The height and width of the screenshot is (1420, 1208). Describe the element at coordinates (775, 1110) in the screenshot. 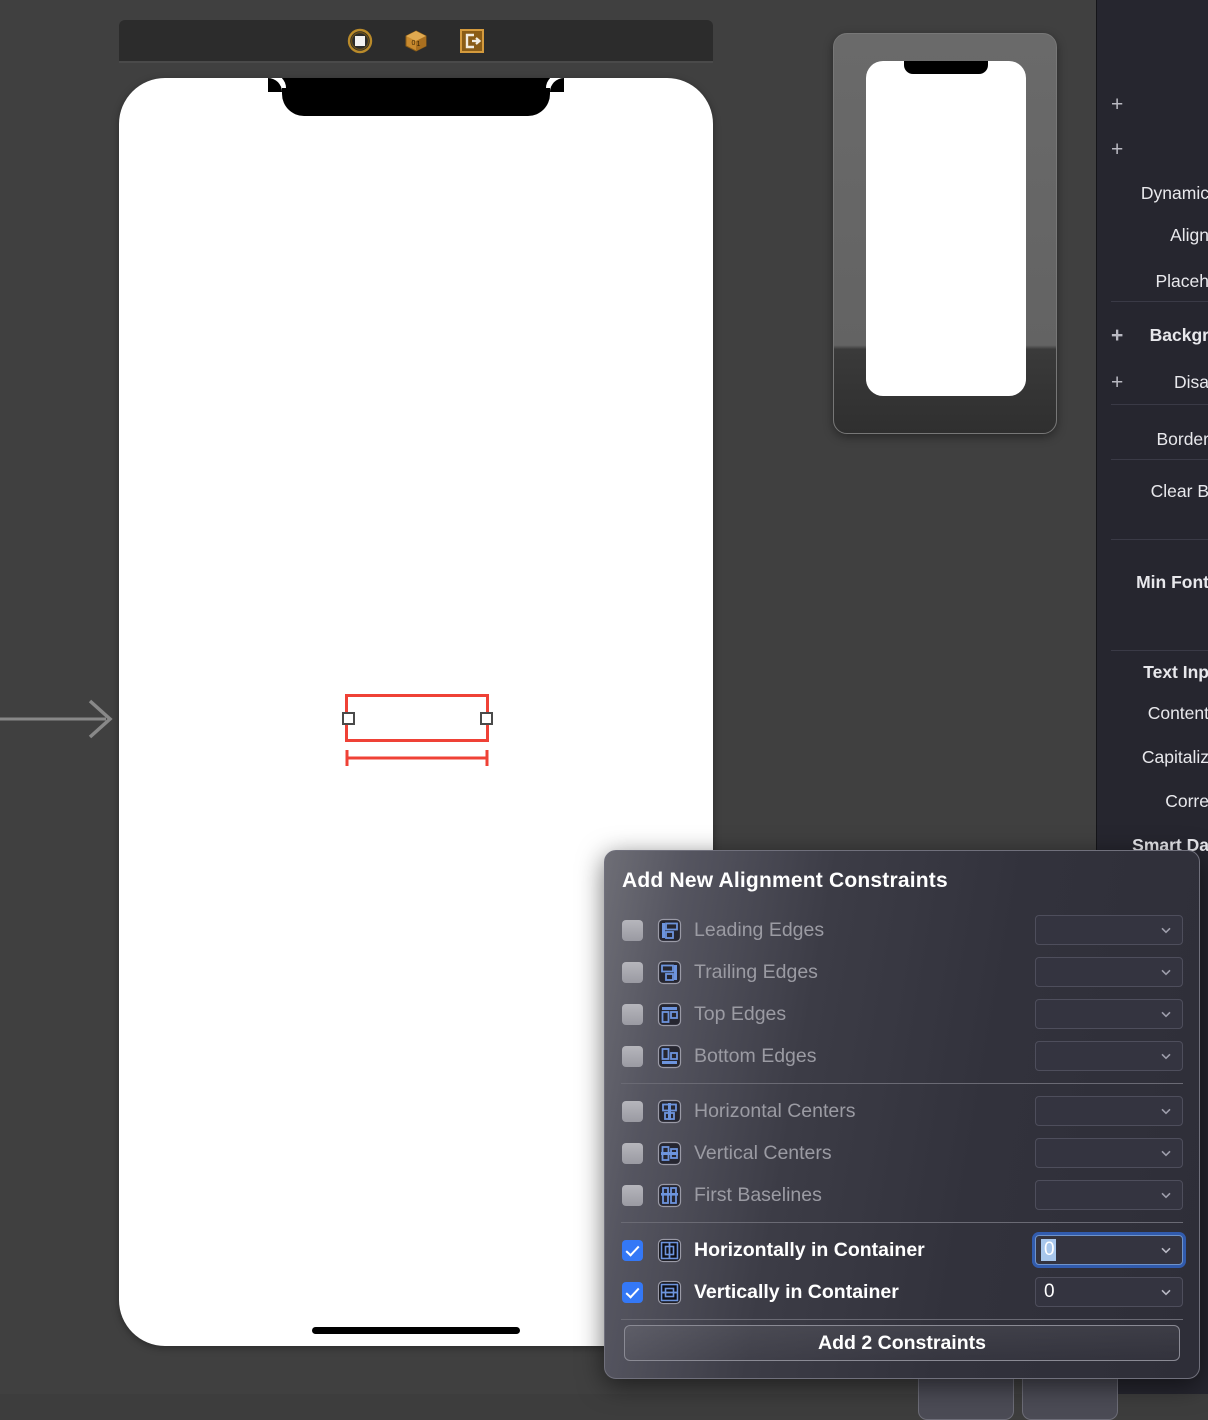

I see `constraint-label: Horizontal Centers` at that location.